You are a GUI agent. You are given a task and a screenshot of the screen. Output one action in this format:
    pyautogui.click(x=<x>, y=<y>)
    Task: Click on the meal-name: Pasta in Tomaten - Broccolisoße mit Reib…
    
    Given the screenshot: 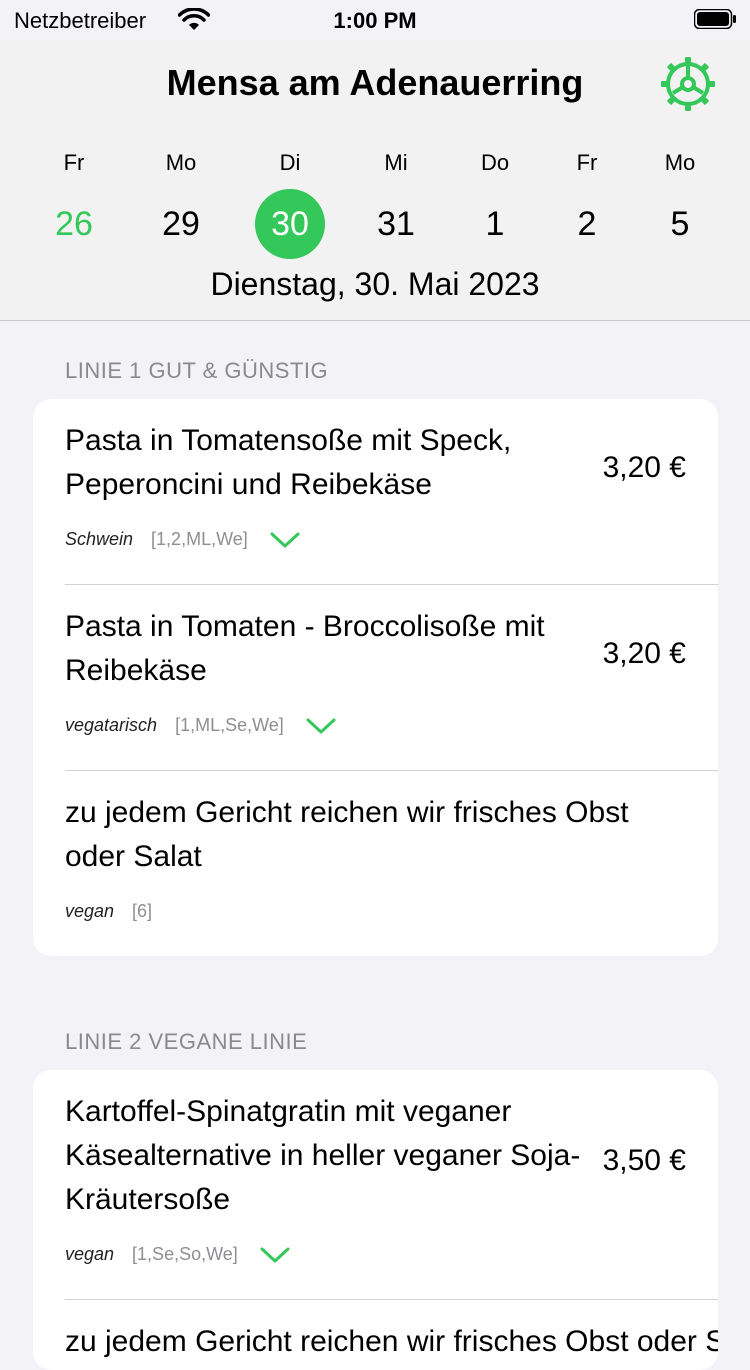 What is the action you would take?
    pyautogui.click(x=305, y=648)
    